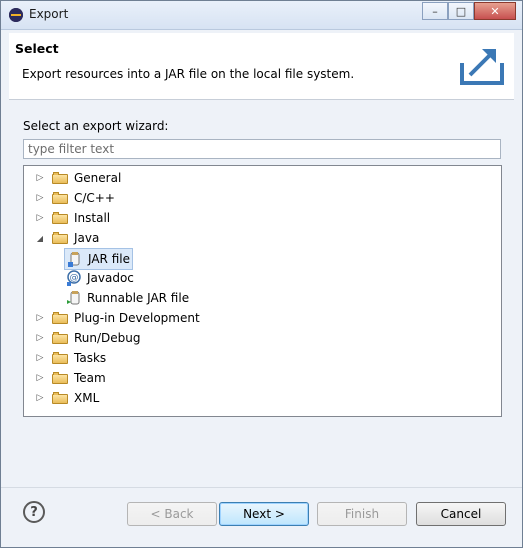  What do you see at coordinates (16, 15) in the screenshot?
I see `eclipse-icon` at bounding box center [16, 15].